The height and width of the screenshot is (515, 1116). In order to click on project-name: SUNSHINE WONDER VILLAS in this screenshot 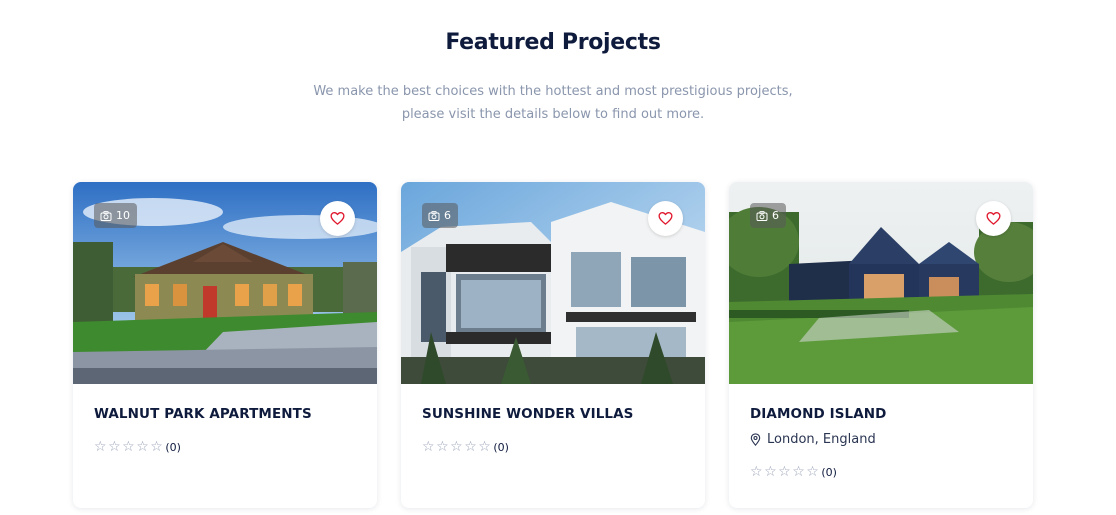, I will do `click(527, 414)`.